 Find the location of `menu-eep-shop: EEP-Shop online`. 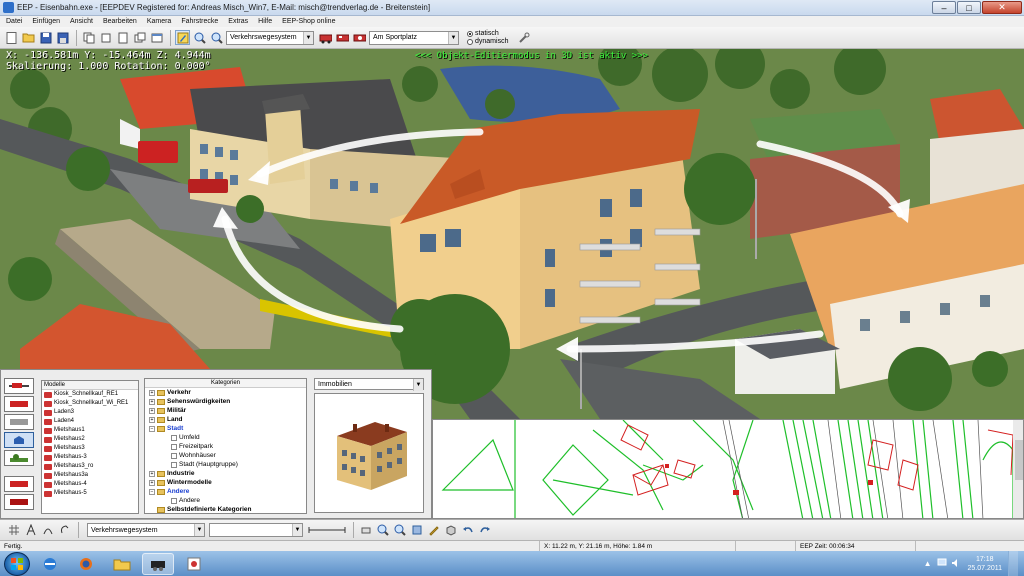

menu-eep-shop: EEP-Shop online is located at coordinates (308, 21).